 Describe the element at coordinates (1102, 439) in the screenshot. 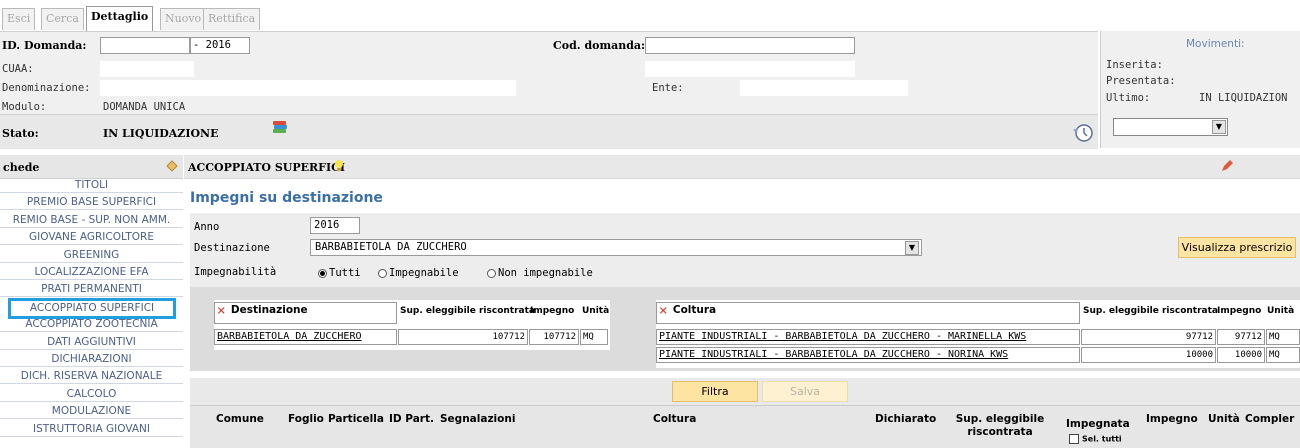

I see `sel-tutti-label: Sel. tutti` at that location.